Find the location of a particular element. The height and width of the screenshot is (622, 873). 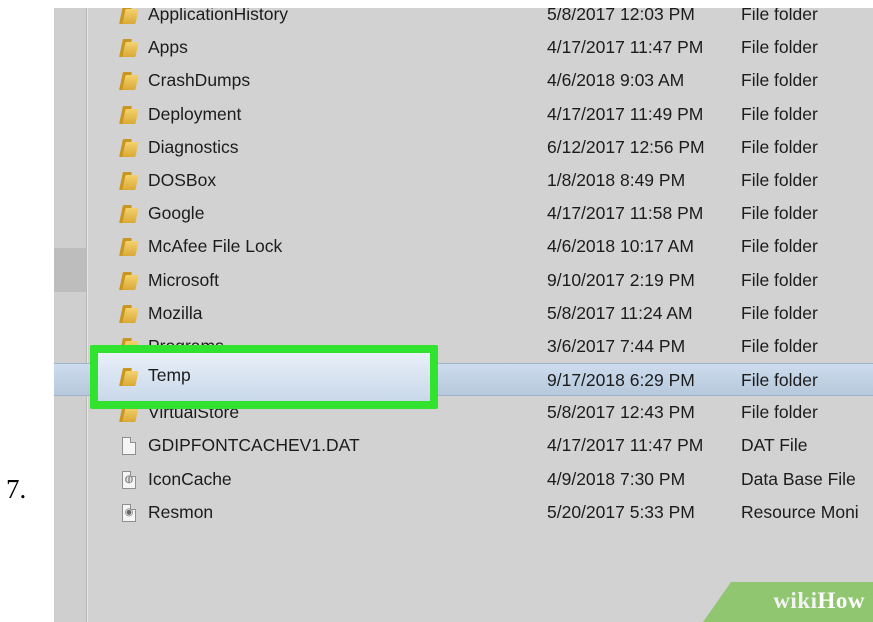

file-date-modified: 4/9/2018 7:30 PM is located at coordinates (616, 478).